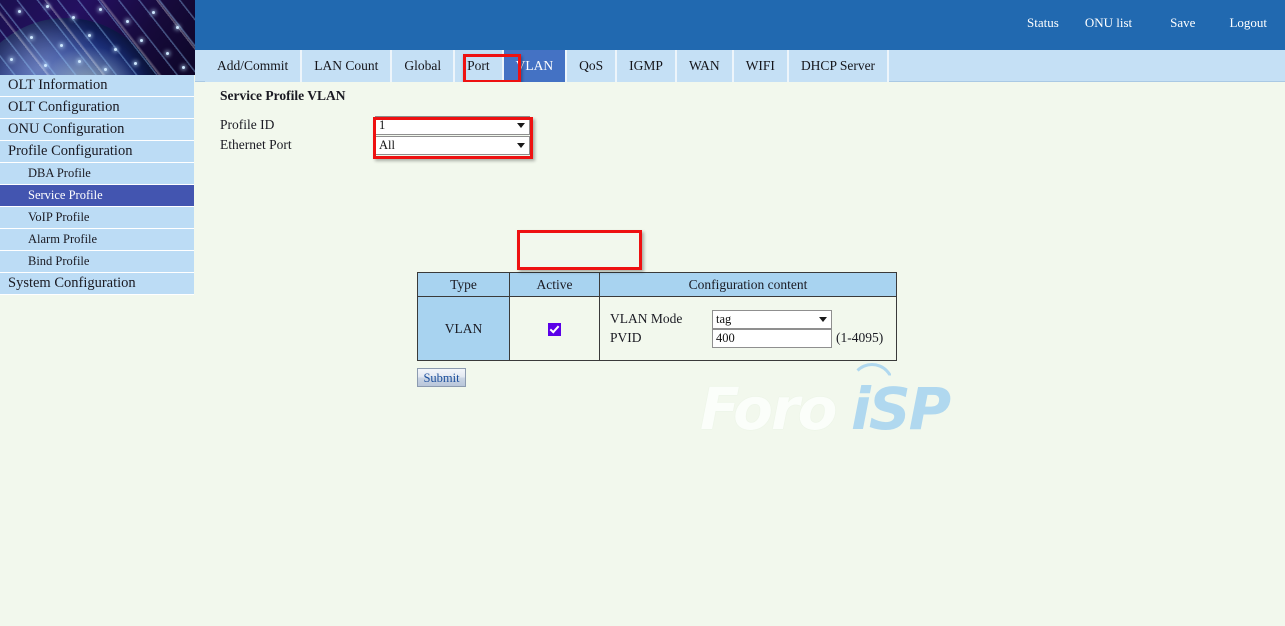 The width and height of the screenshot is (1285, 626). Describe the element at coordinates (441, 377) in the screenshot. I see `submit-button: Submit` at that location.